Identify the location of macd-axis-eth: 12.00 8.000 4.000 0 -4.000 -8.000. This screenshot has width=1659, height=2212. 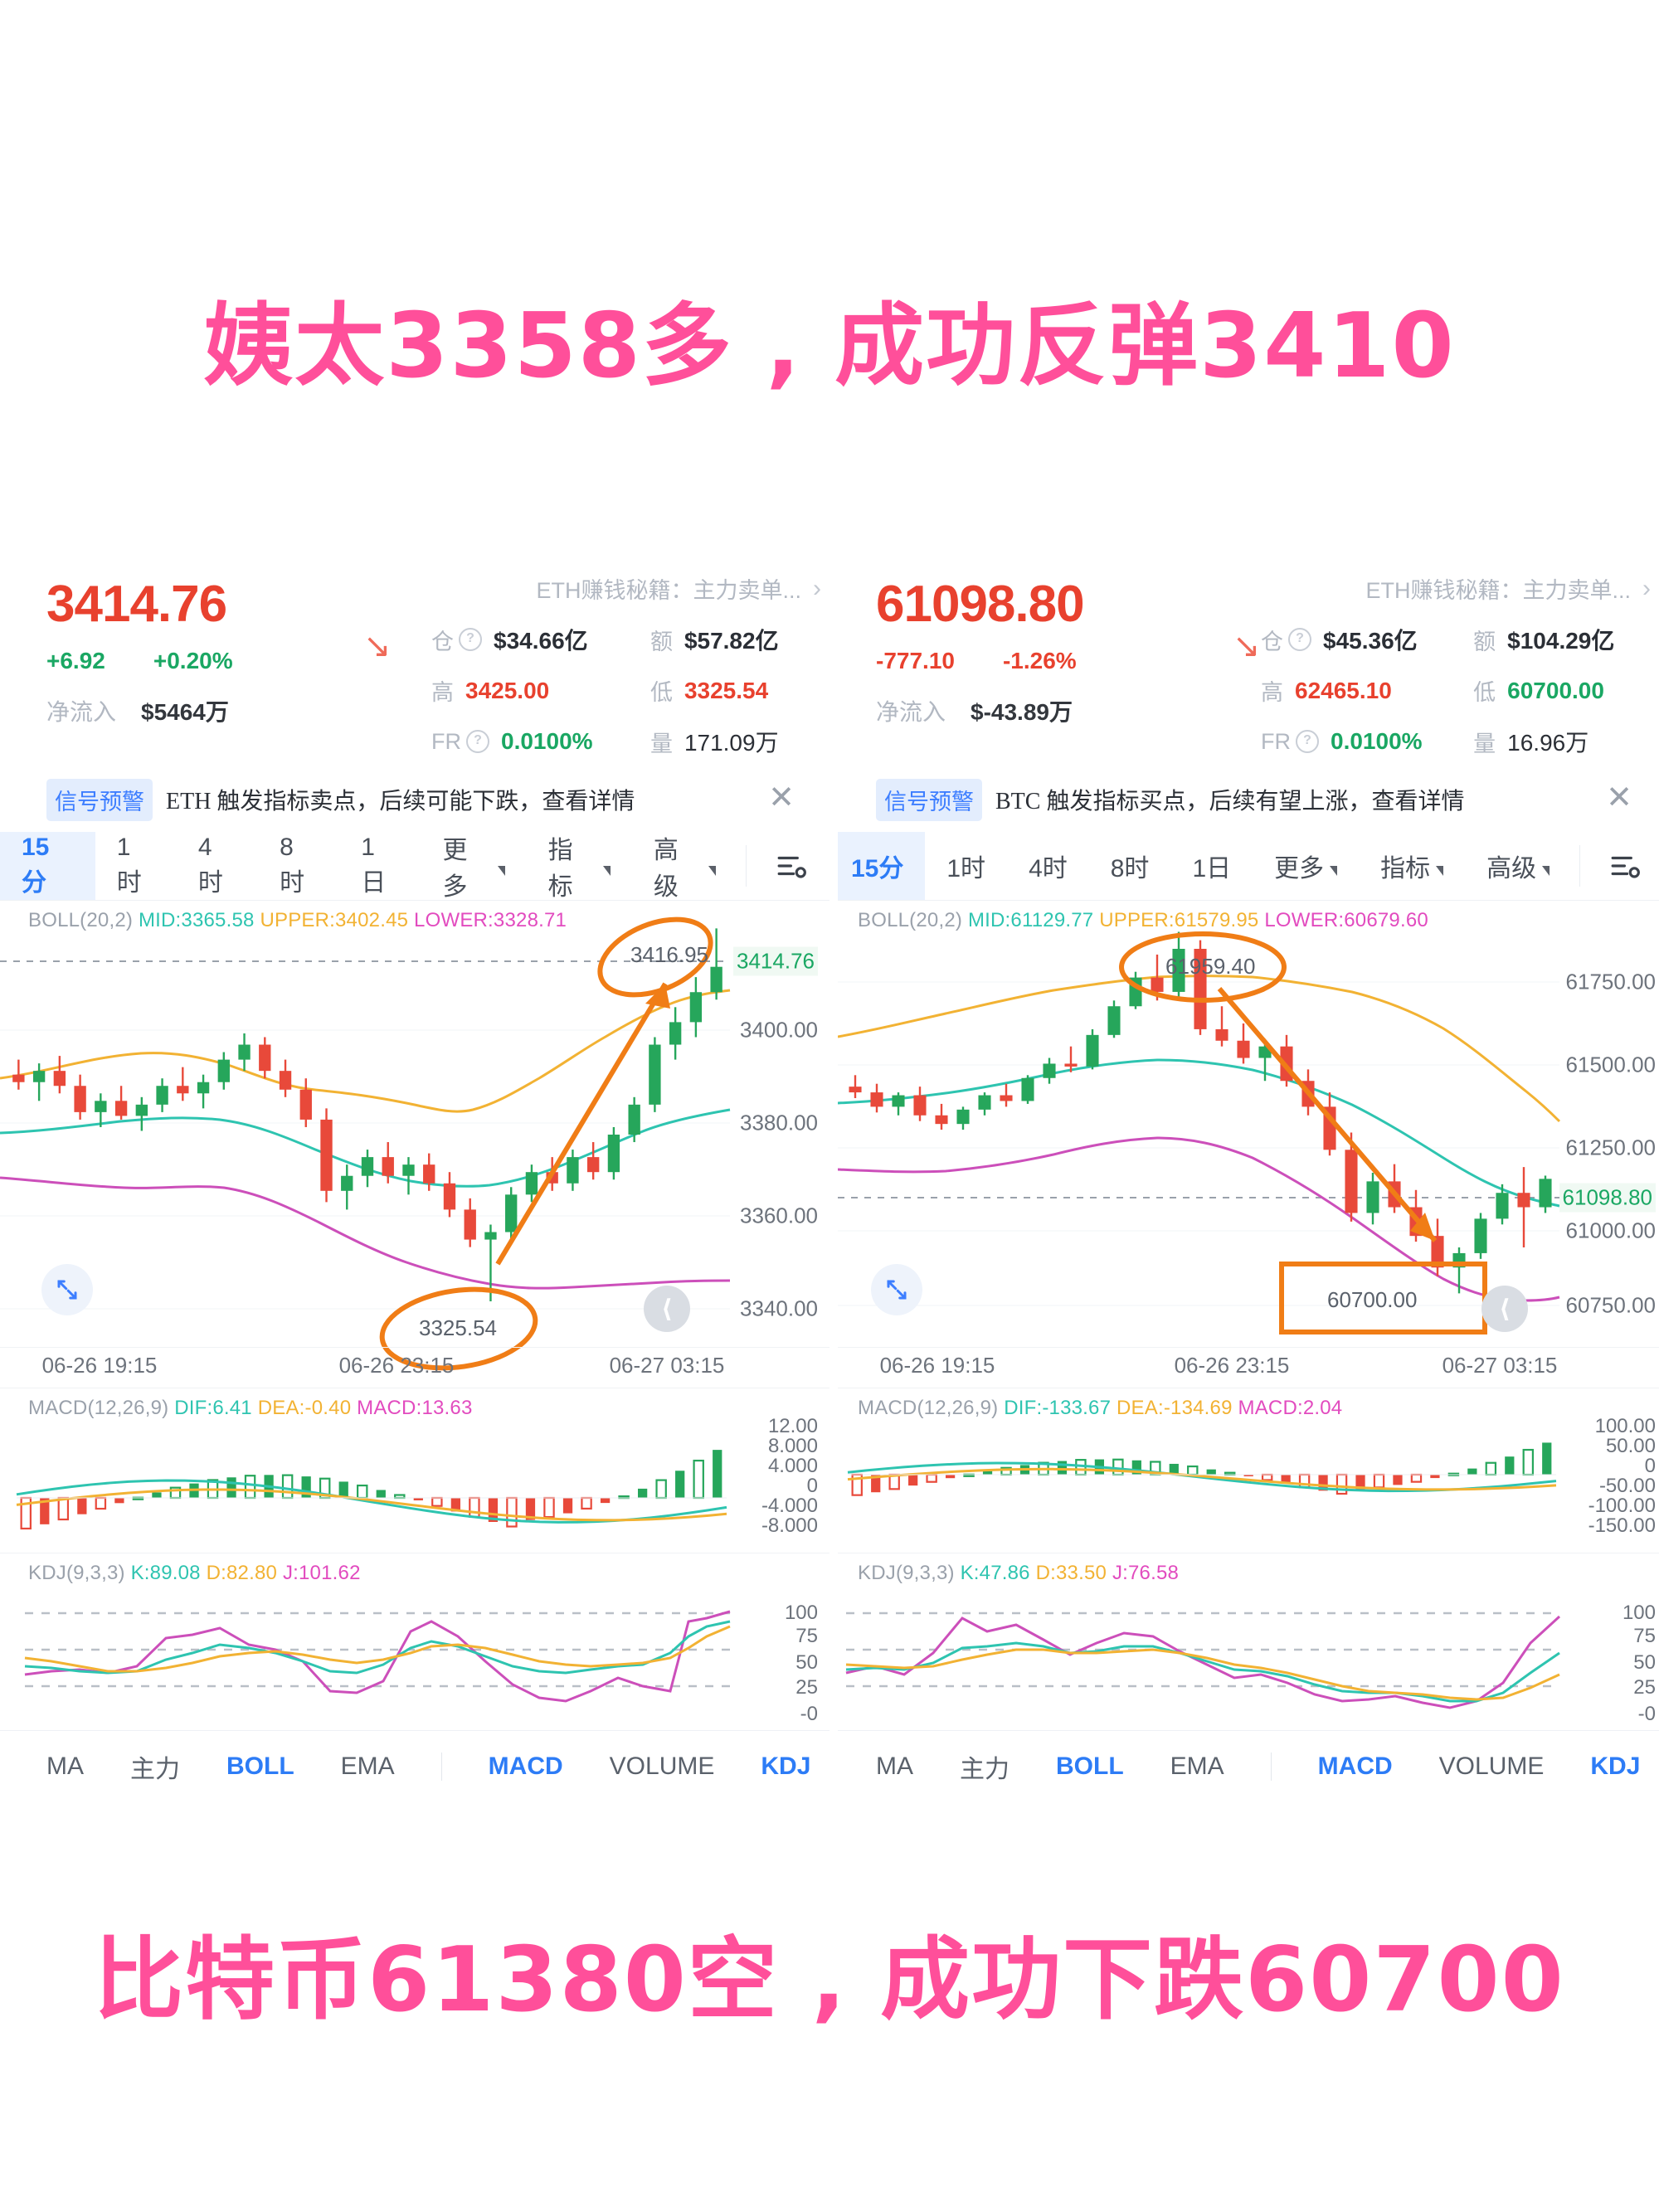
(762, 1484).